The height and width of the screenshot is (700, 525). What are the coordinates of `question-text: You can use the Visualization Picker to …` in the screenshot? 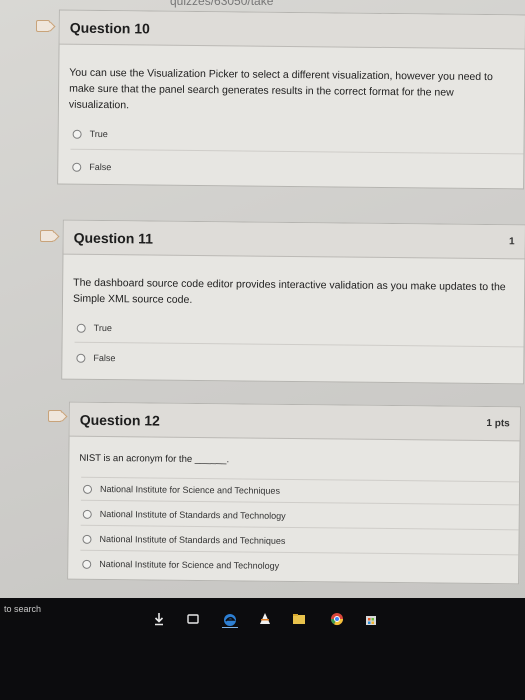 It's located at (280, 89).